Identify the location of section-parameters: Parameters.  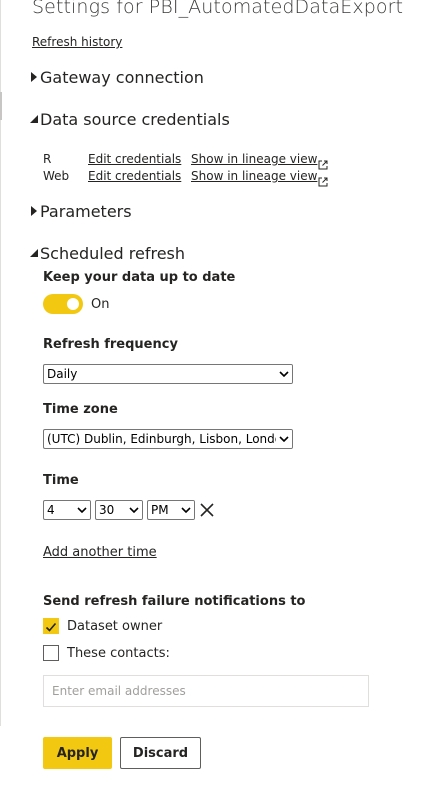
(80, 211).